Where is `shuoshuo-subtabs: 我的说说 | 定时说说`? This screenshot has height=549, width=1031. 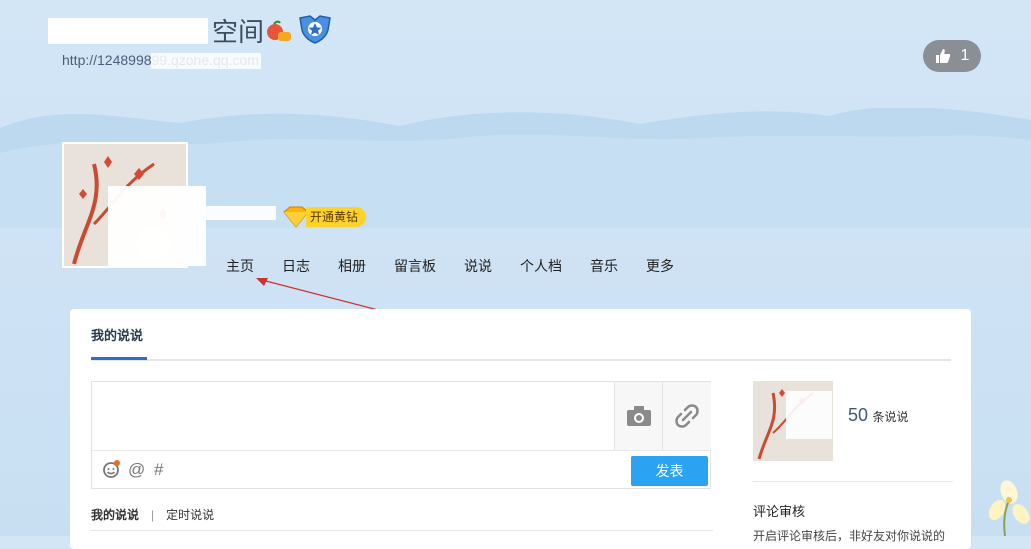 shuoshuo-subtabs: 我的说说 | 定时说说 is located at coordinates (152, 514).